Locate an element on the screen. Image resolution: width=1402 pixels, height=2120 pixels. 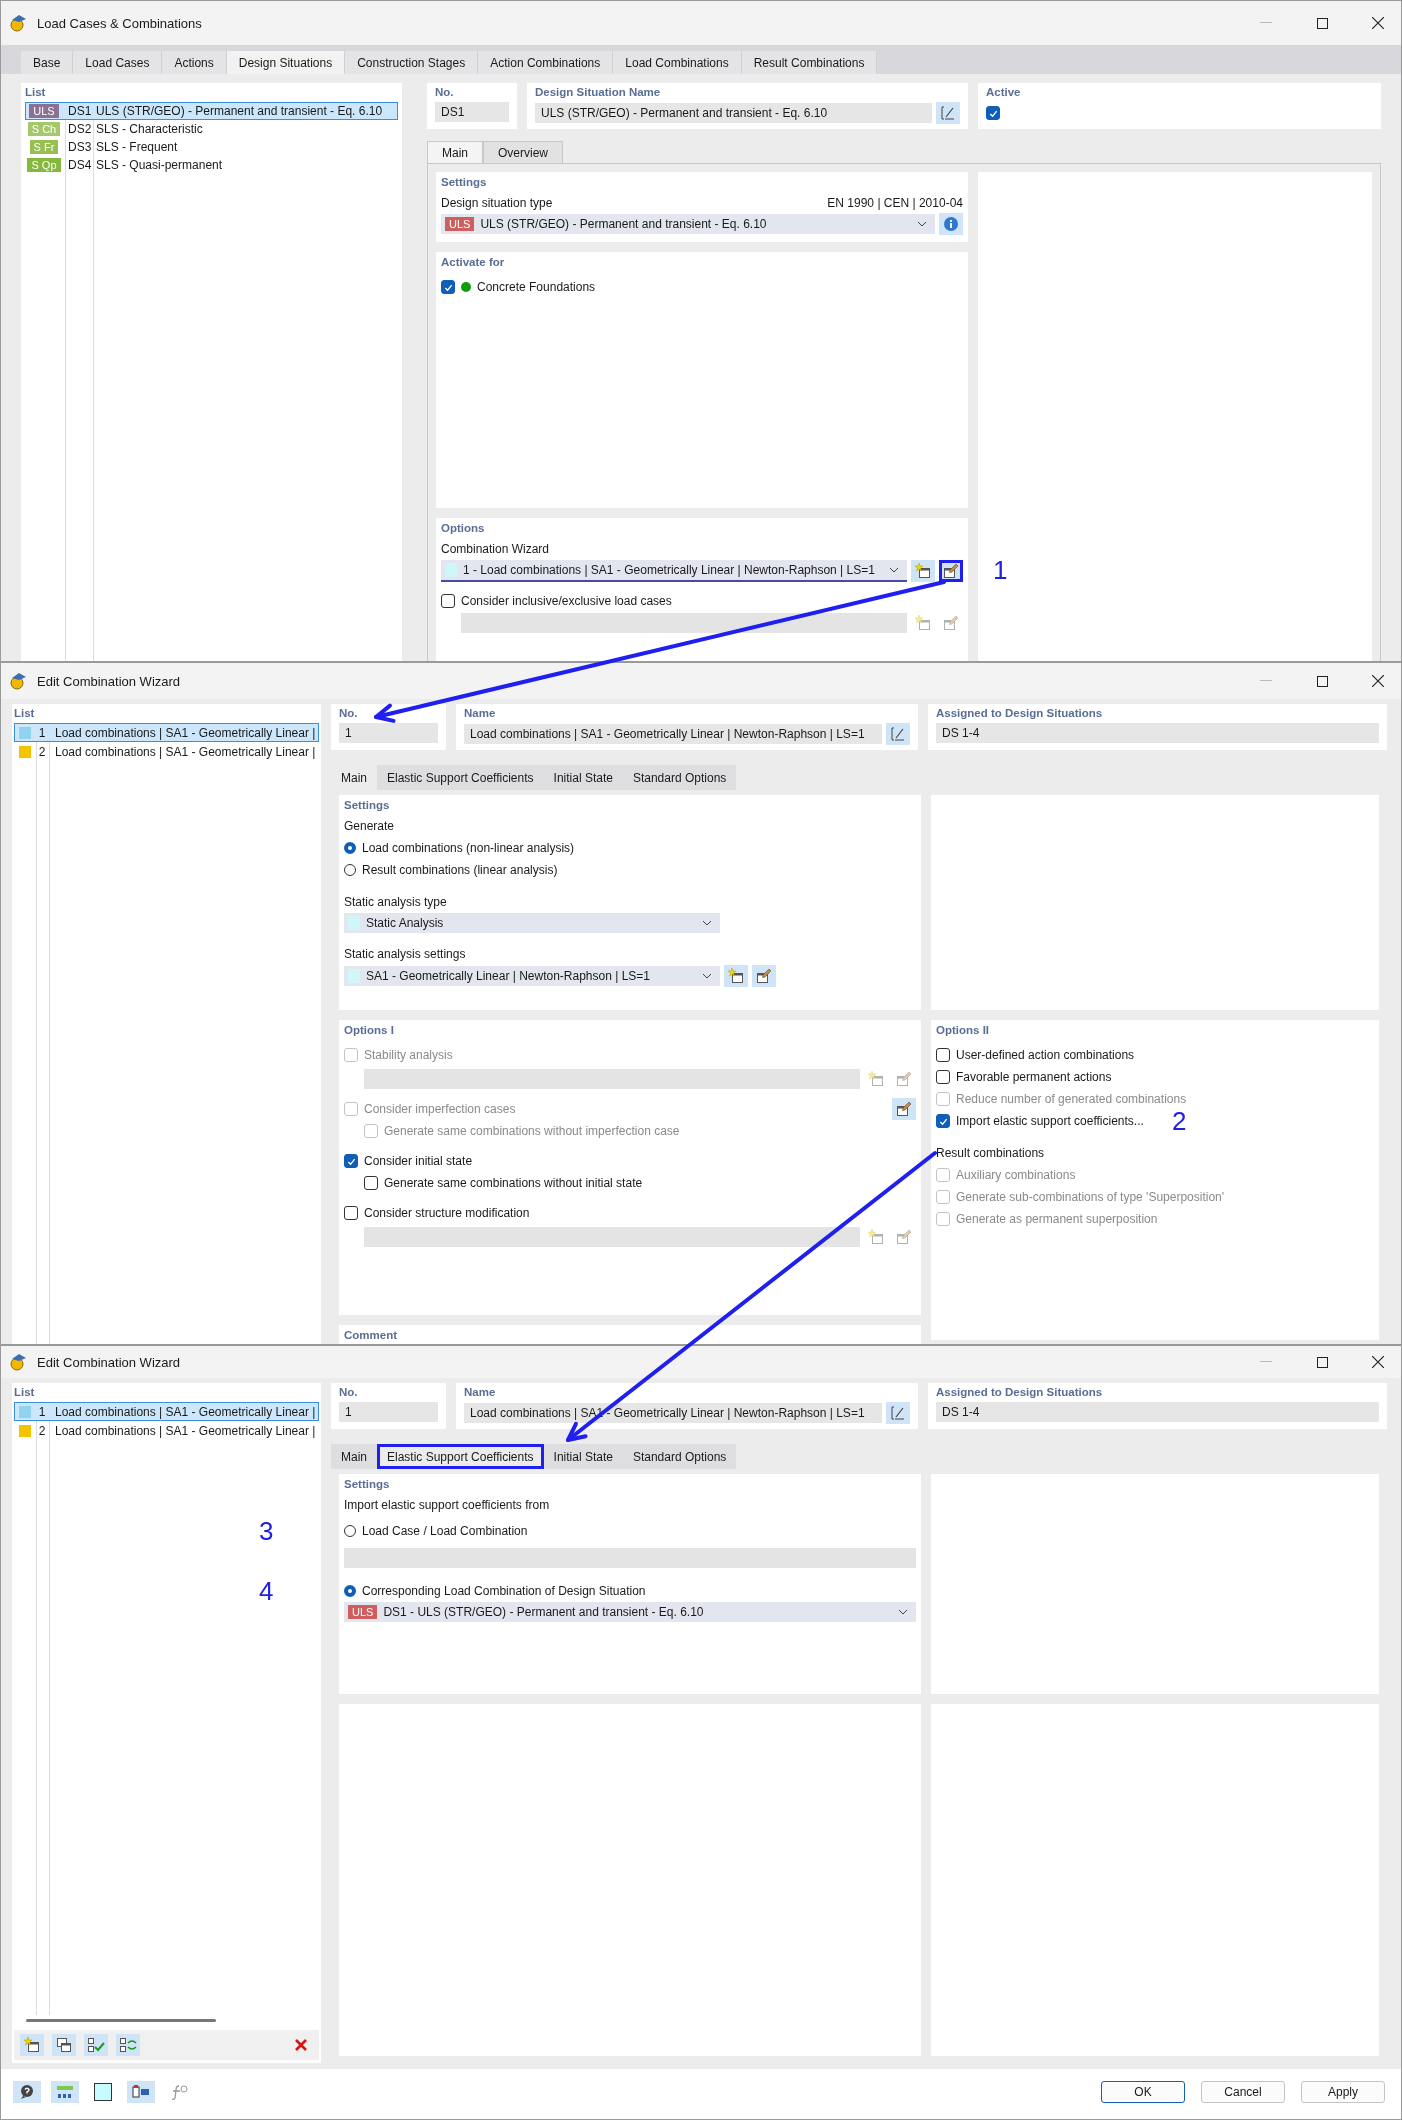
tab: Result Combinations is located at coordinates (809, 62).